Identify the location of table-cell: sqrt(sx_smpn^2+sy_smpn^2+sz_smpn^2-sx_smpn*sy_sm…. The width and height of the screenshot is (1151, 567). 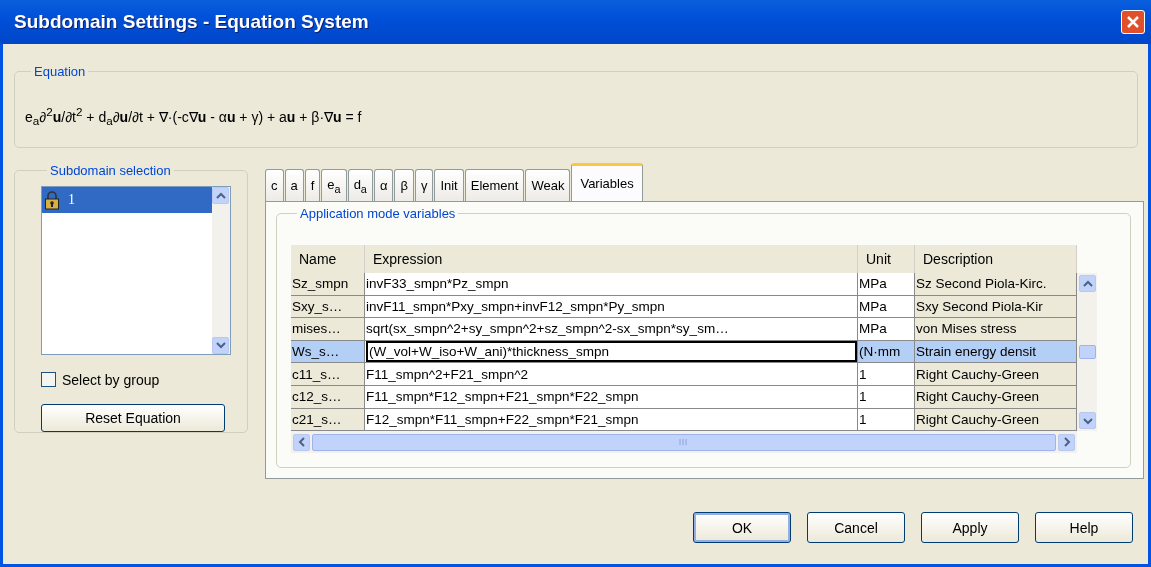
(611, 329).